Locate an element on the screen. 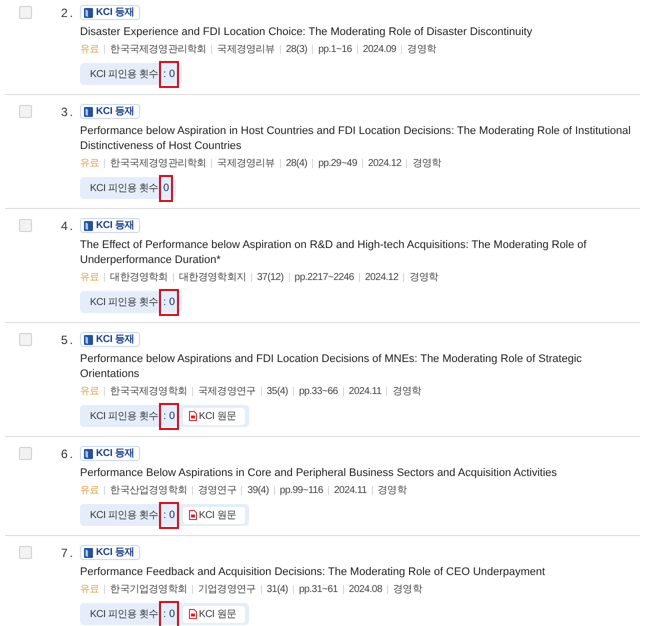 This screenshot has width=648, height=626. pages-text: pp.33~66 is located at coordinates (318, 392).